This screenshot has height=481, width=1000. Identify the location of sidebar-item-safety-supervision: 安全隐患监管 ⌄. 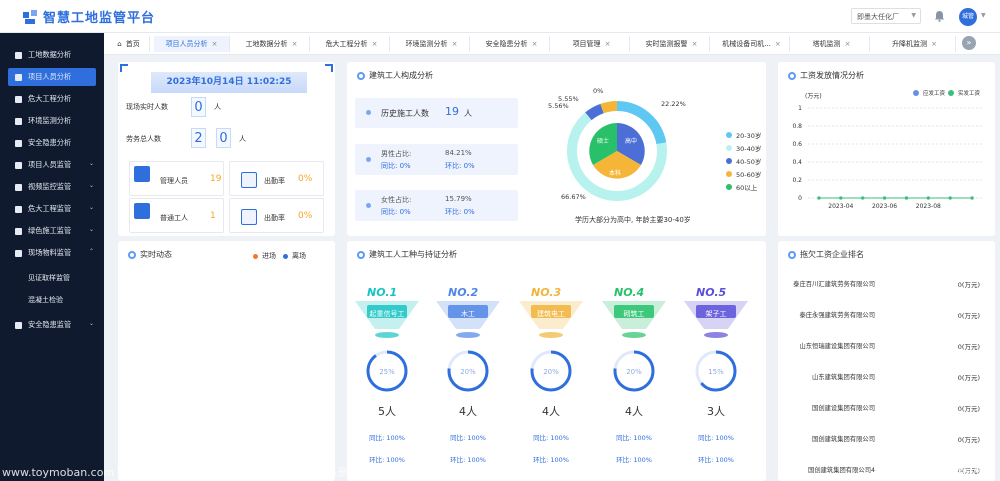
(52, 325).